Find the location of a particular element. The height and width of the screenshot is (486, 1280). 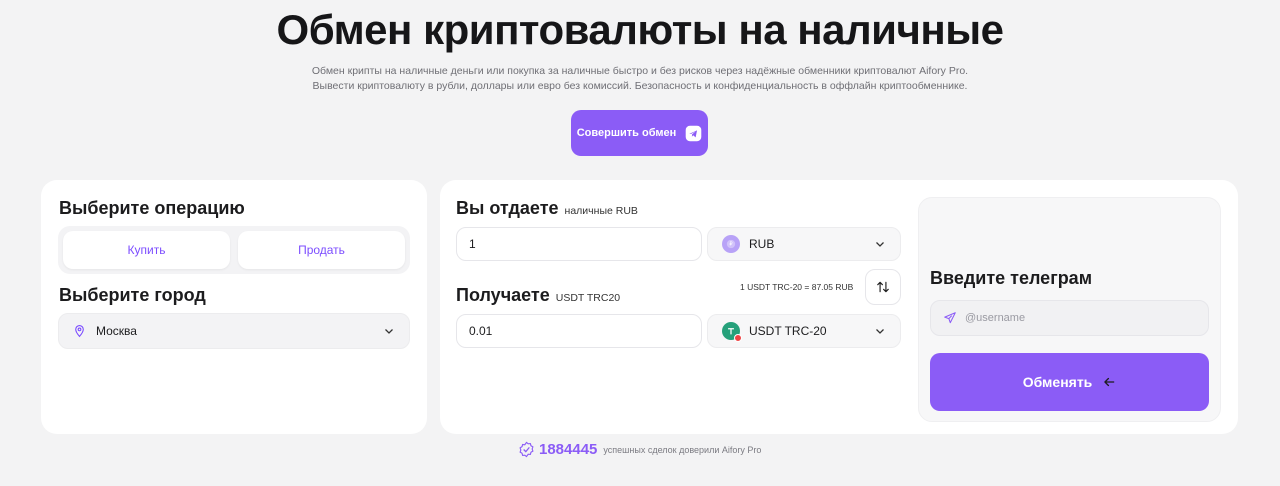

give-amount-value: 1 is located at coordinates (472, 244).